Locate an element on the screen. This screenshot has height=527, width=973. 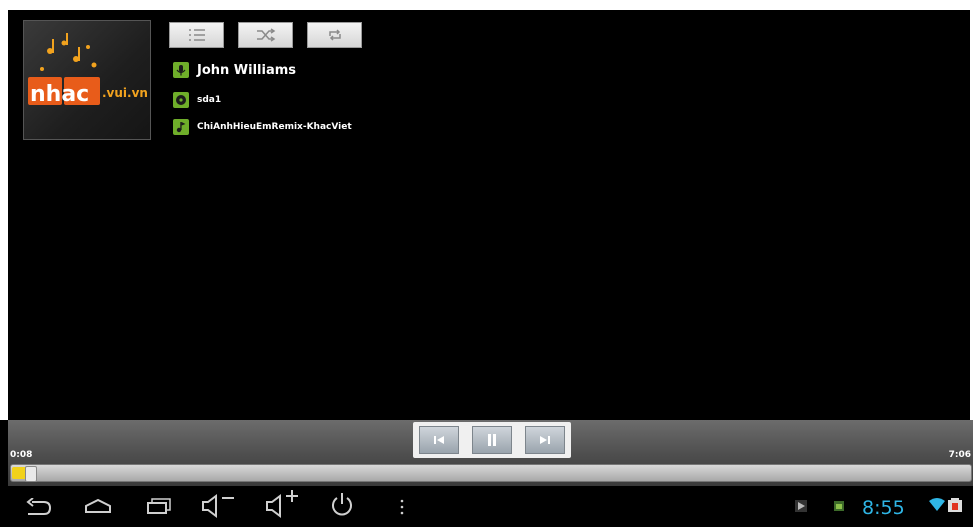
title-row: ChiAnhHieuEmRemix-KhacViet is located at coordinates (262, 127).